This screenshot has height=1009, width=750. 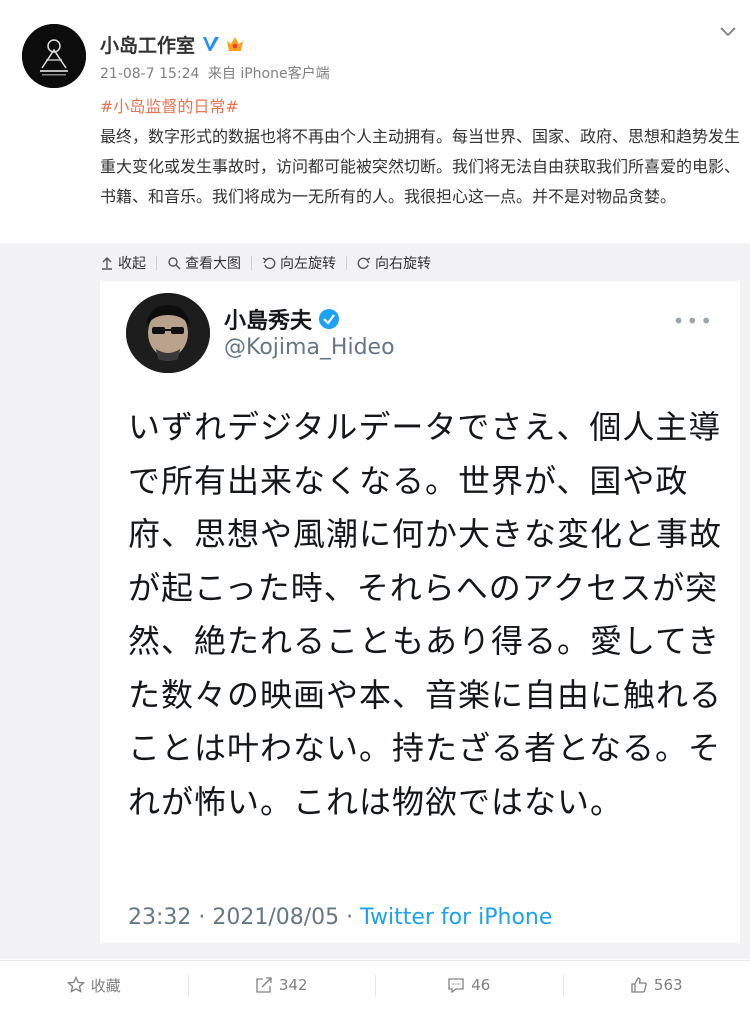 I want to click on author-avatar, so click(x=54, y=56).